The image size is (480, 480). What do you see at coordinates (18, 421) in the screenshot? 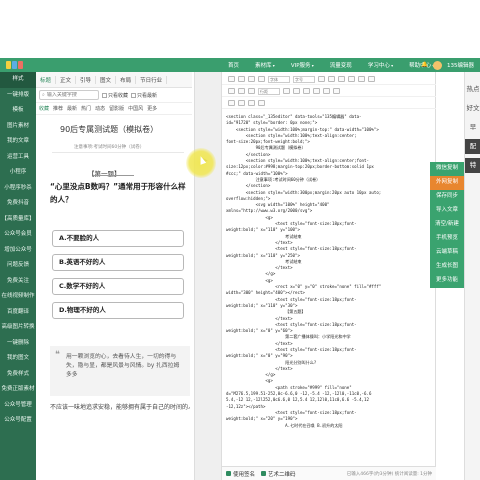
I see `sidebar-item: 公众号配置` at bounding box center [18, 421].